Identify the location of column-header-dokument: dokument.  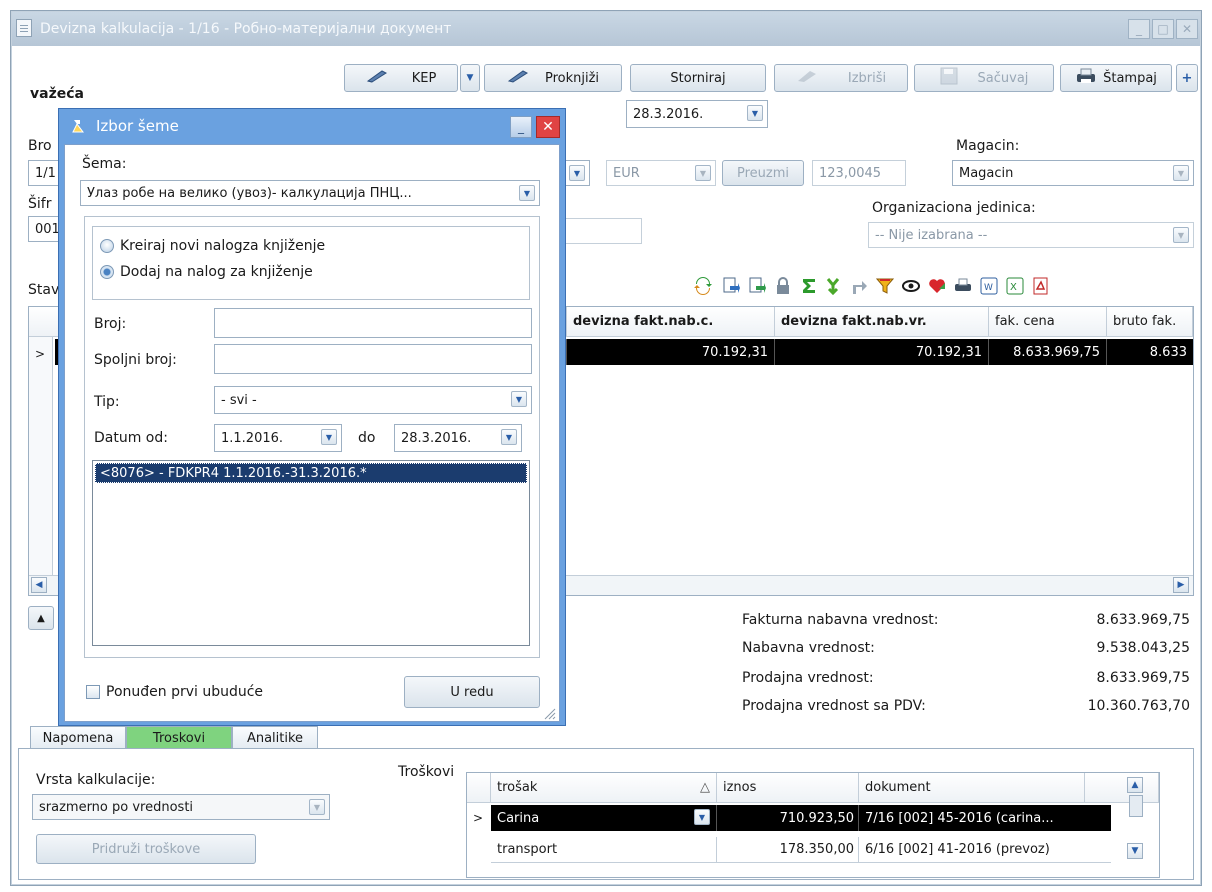
(972, 787).